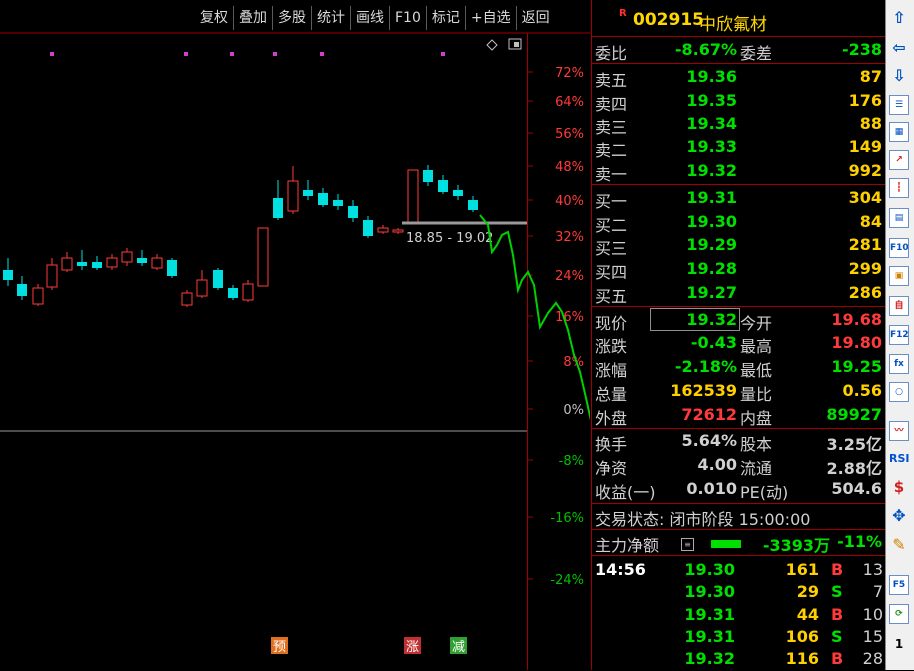 This screenshot has height=671, width=914. Describe the element at coordinates (738, 543) in the screenshot. I see `main-force-row: 主力净额 ≡ -3393万 -11%` at that location.